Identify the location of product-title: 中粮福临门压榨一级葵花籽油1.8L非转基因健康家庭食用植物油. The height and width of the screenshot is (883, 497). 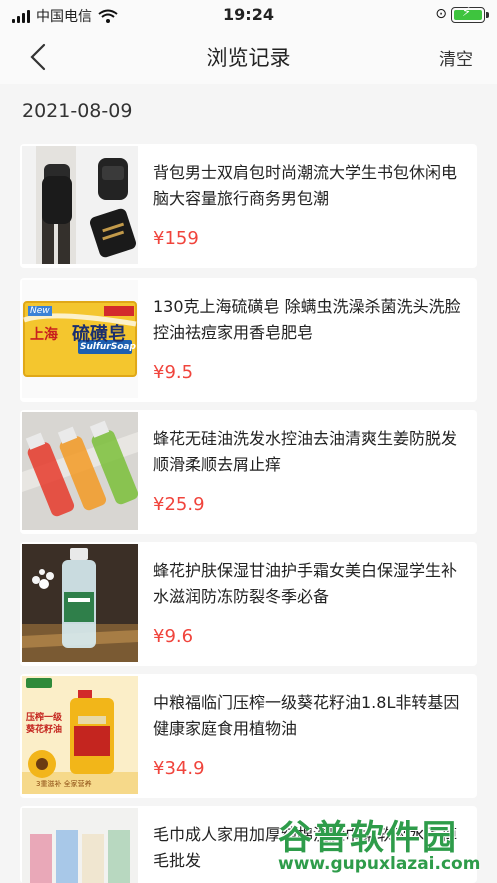
(306, 715).